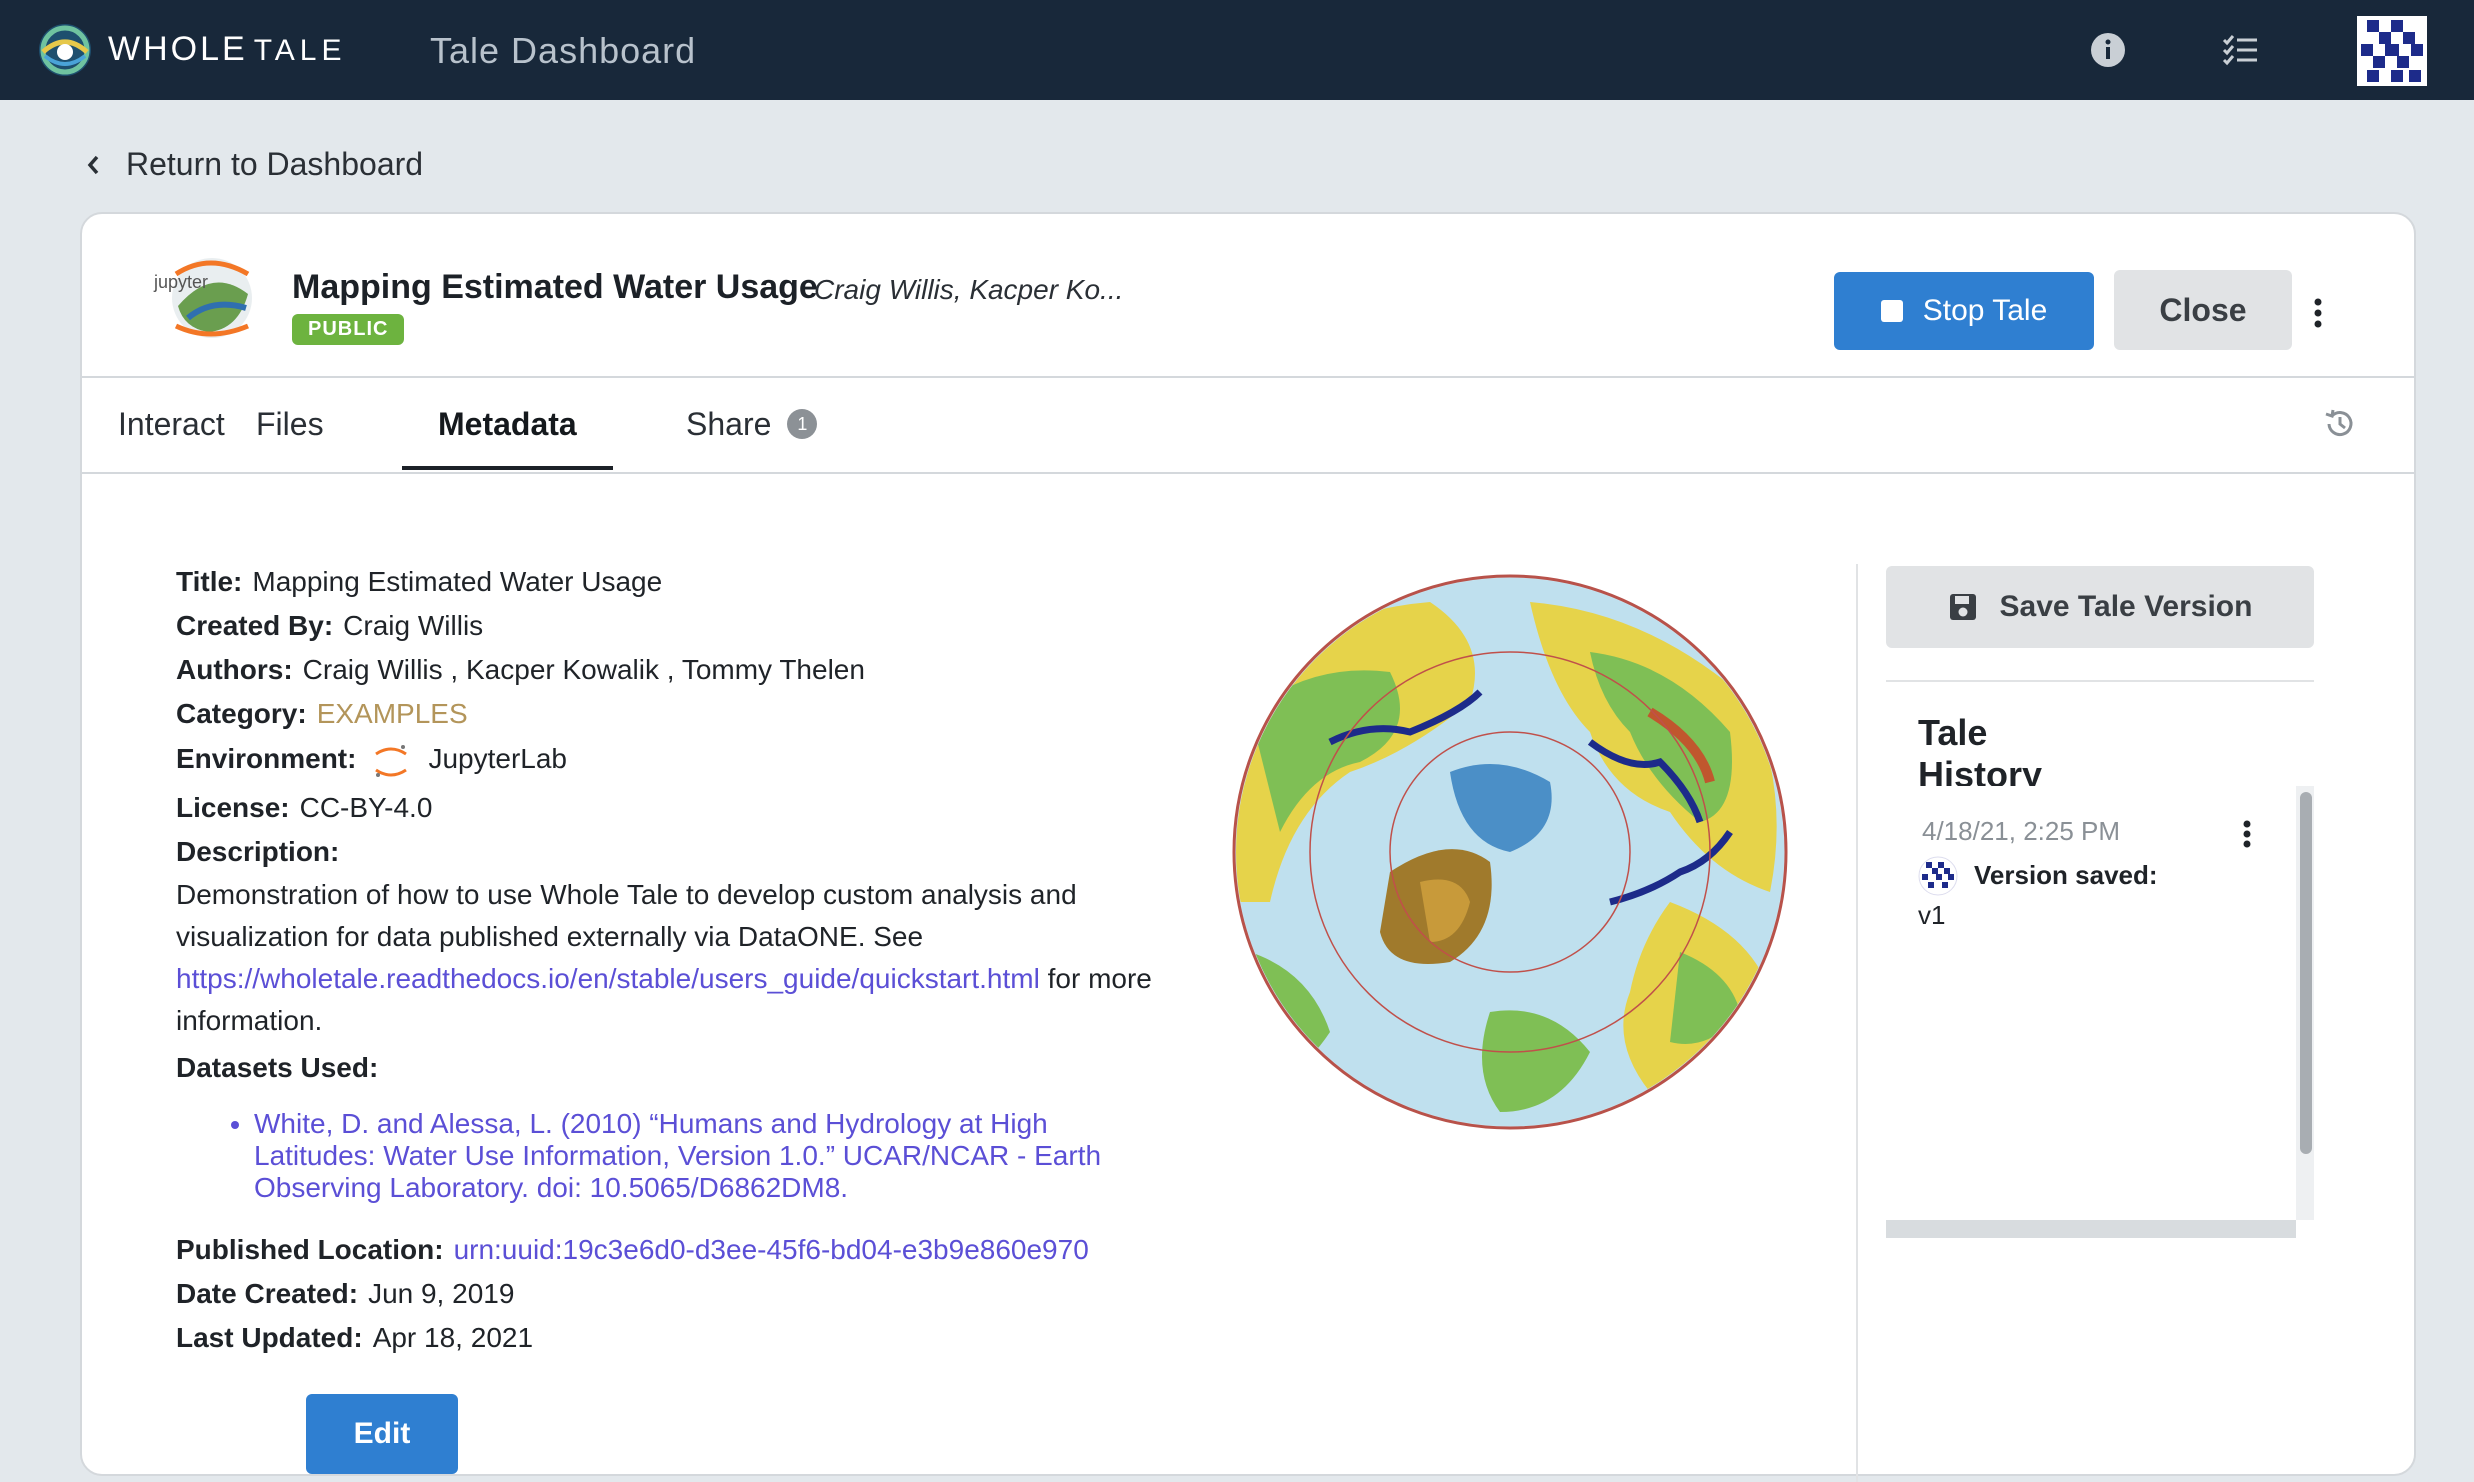 The height and width of the screenshot is (1482, 2474). Describe the element at coordinates (1857, 1023) in the screenshot. I see `panel-divider` at that location.